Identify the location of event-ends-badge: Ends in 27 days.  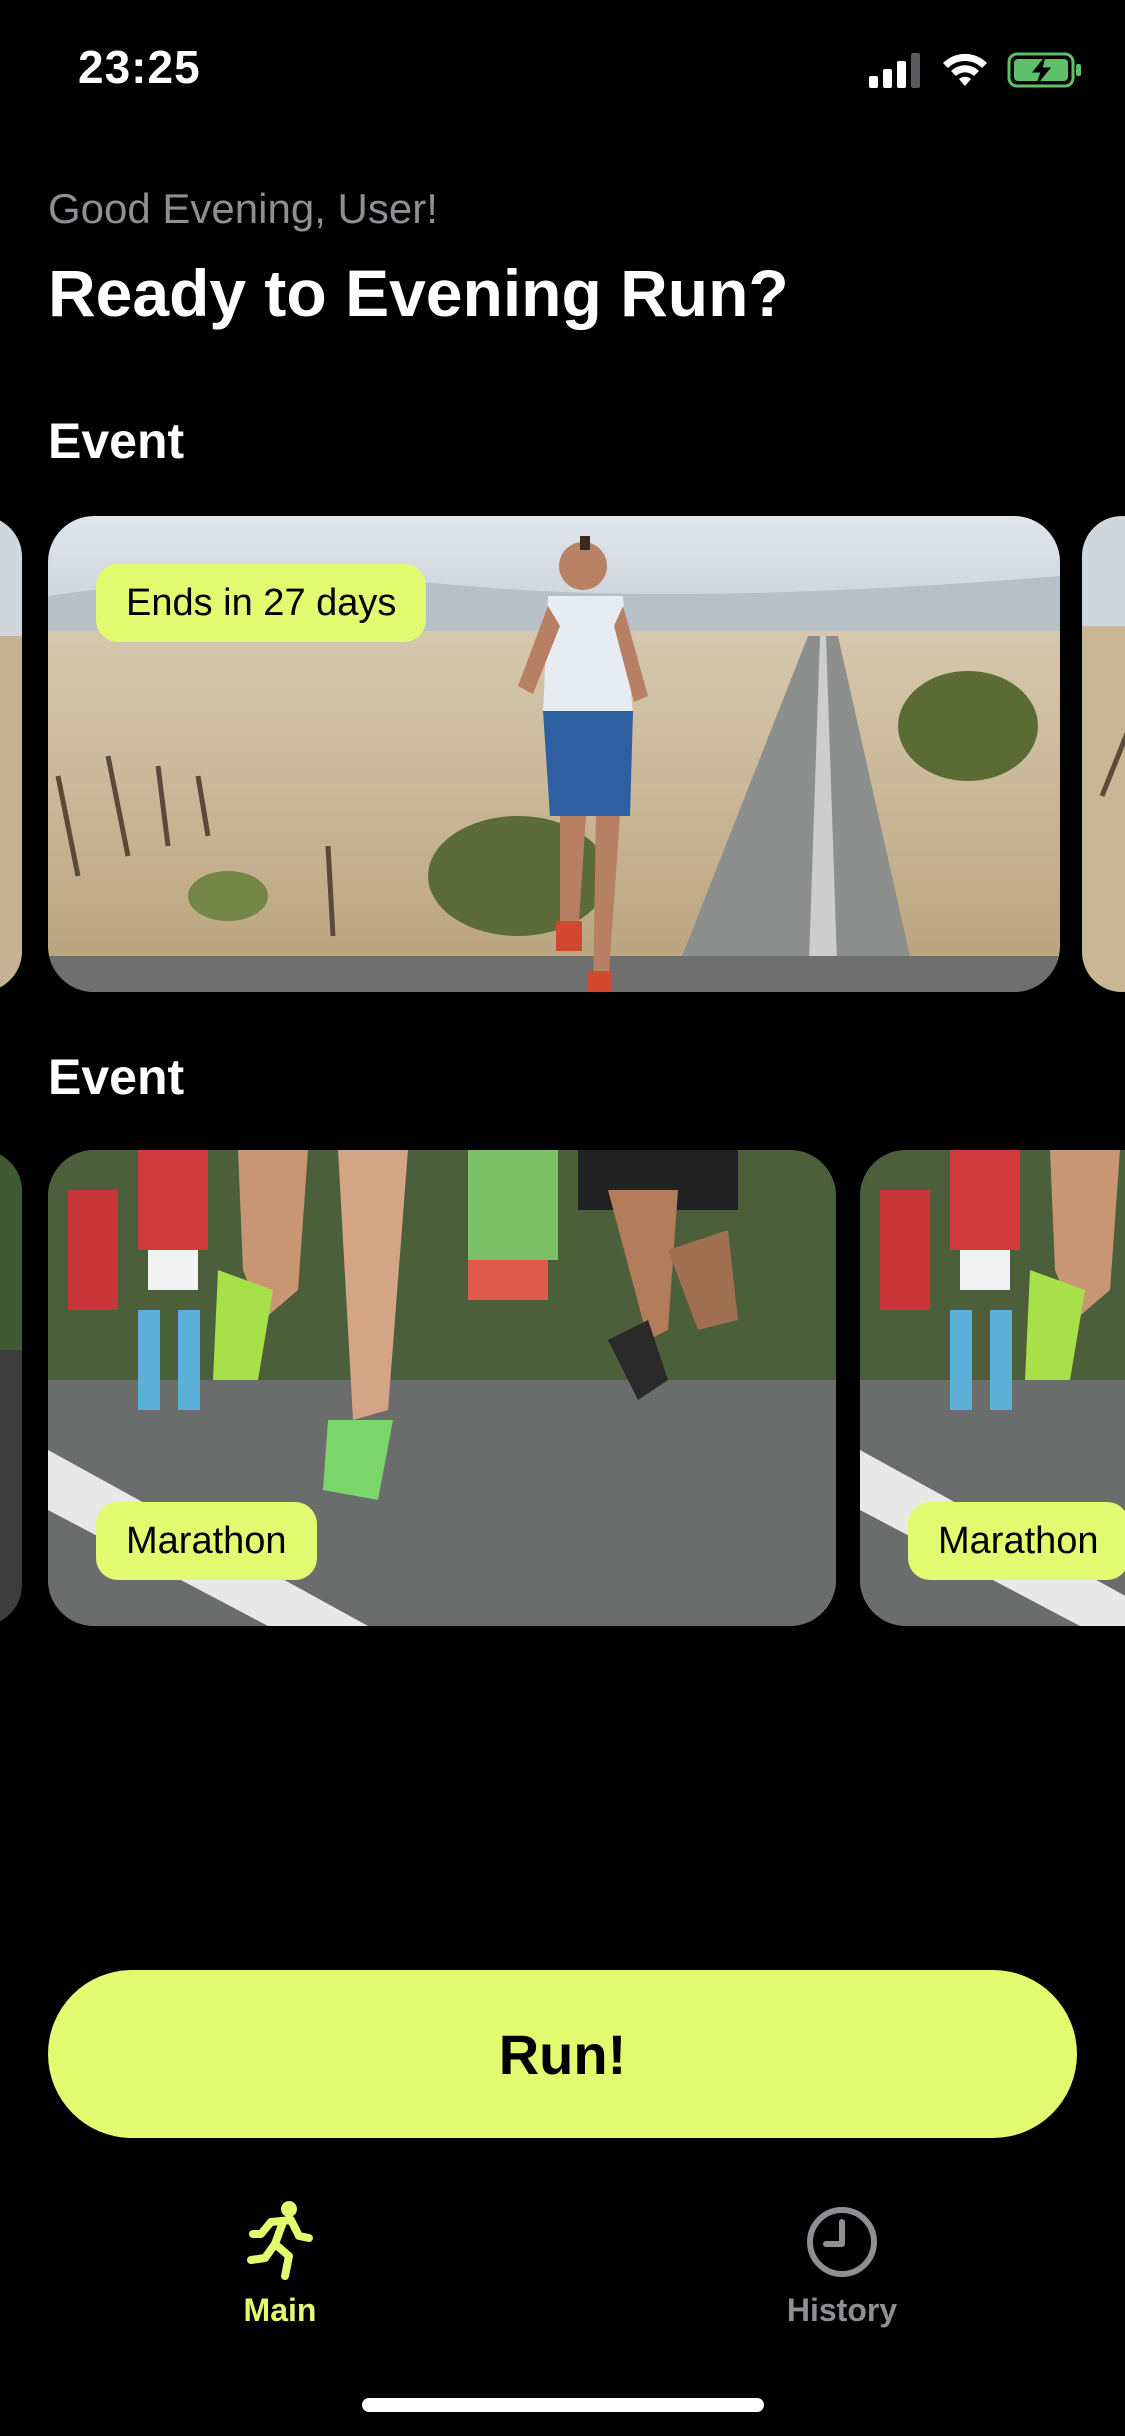
(261, 603).